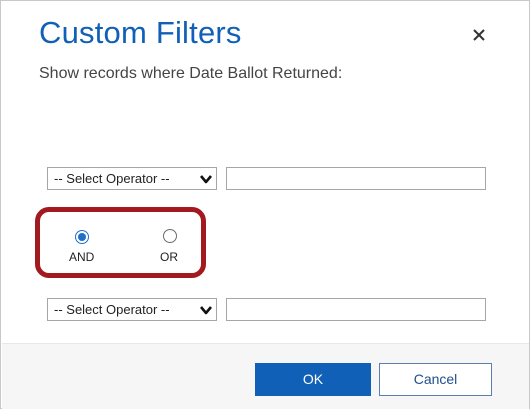  What do you see at coordinates (313, 379) in the screenshot?
I see `ok-button: OK` at bounding box center [313, 379].